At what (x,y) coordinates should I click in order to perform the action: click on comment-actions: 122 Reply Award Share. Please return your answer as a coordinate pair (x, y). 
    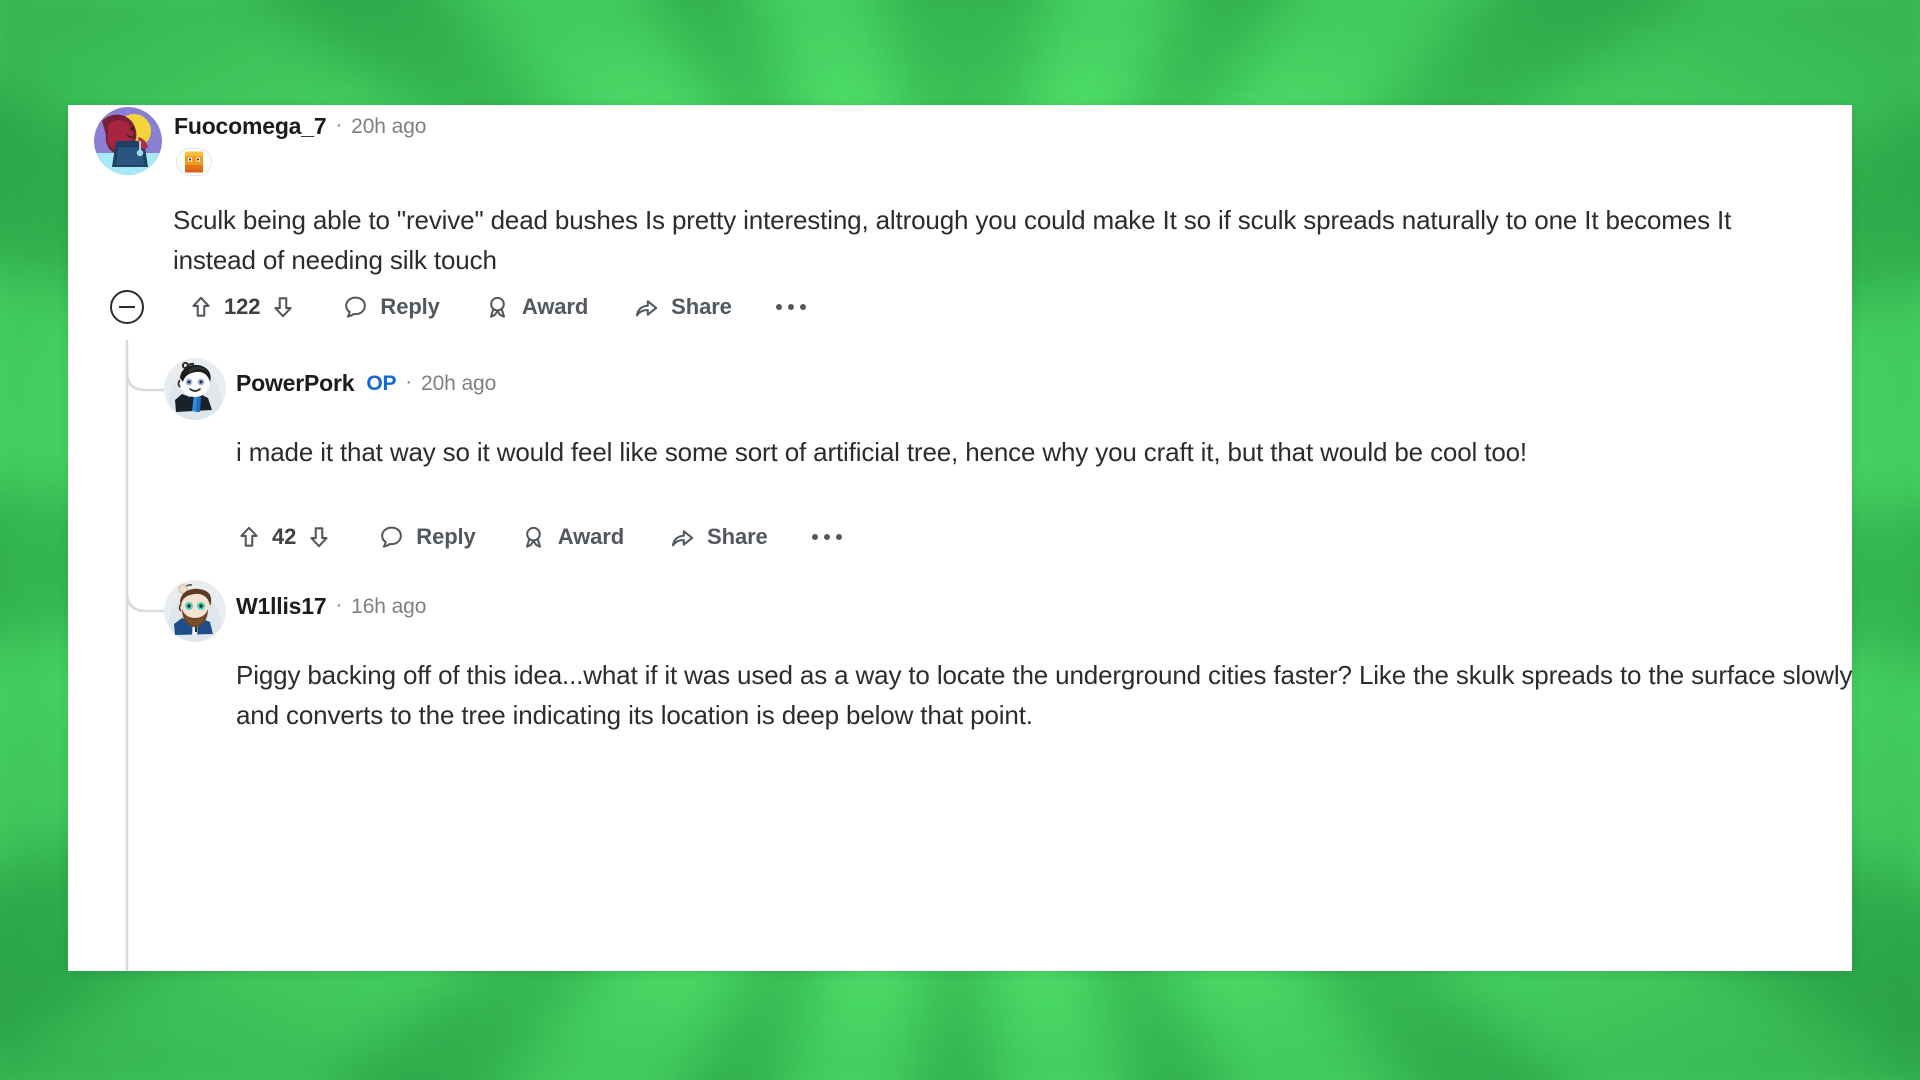
    Looking at the image, I should click on (458, 307).